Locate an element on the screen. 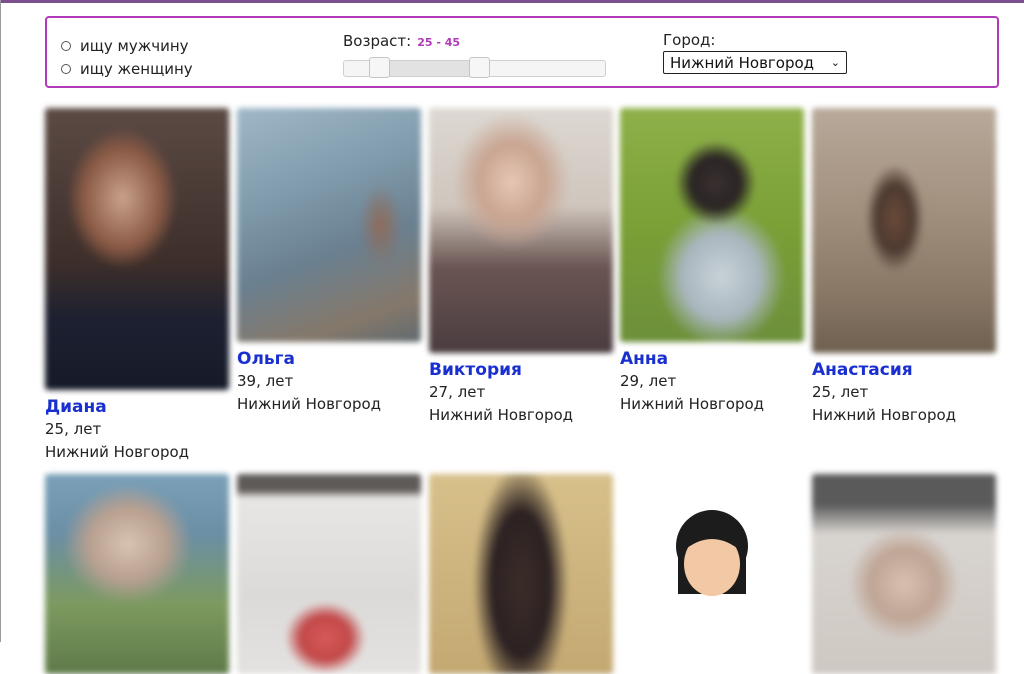 The height and width of the screenshot is (674, 1024). city-select: Нижний Новгород ⌄ is located at coordinates (755, 62).